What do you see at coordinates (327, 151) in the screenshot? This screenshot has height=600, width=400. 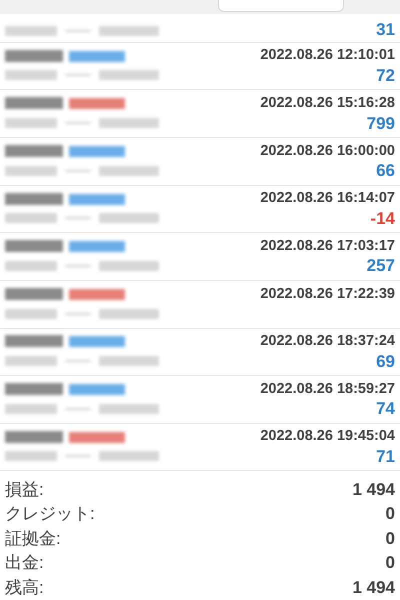 I see `order-time: 2022.08.26 16:00:00` at bounding box center [327, 151].